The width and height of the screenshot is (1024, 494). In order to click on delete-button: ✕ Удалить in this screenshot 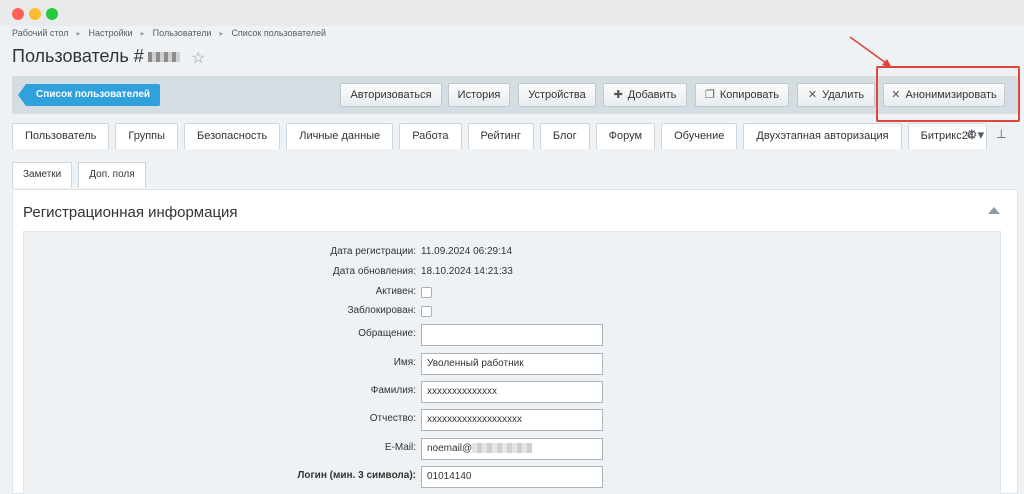, I will do `click(836, 95)`.